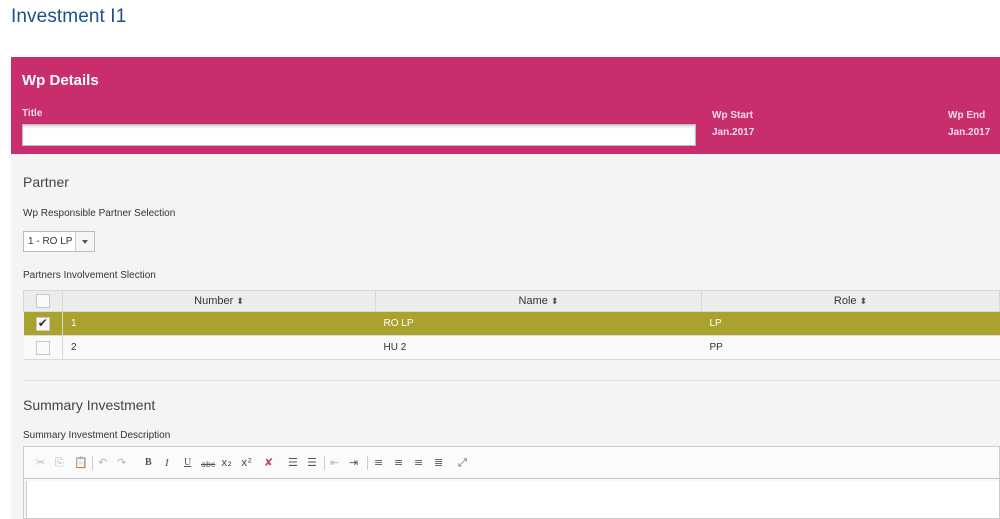  Describe the element at coordinates (60, 80) in the screenshot. I see `wp-details-title: Wp Details` at that location.